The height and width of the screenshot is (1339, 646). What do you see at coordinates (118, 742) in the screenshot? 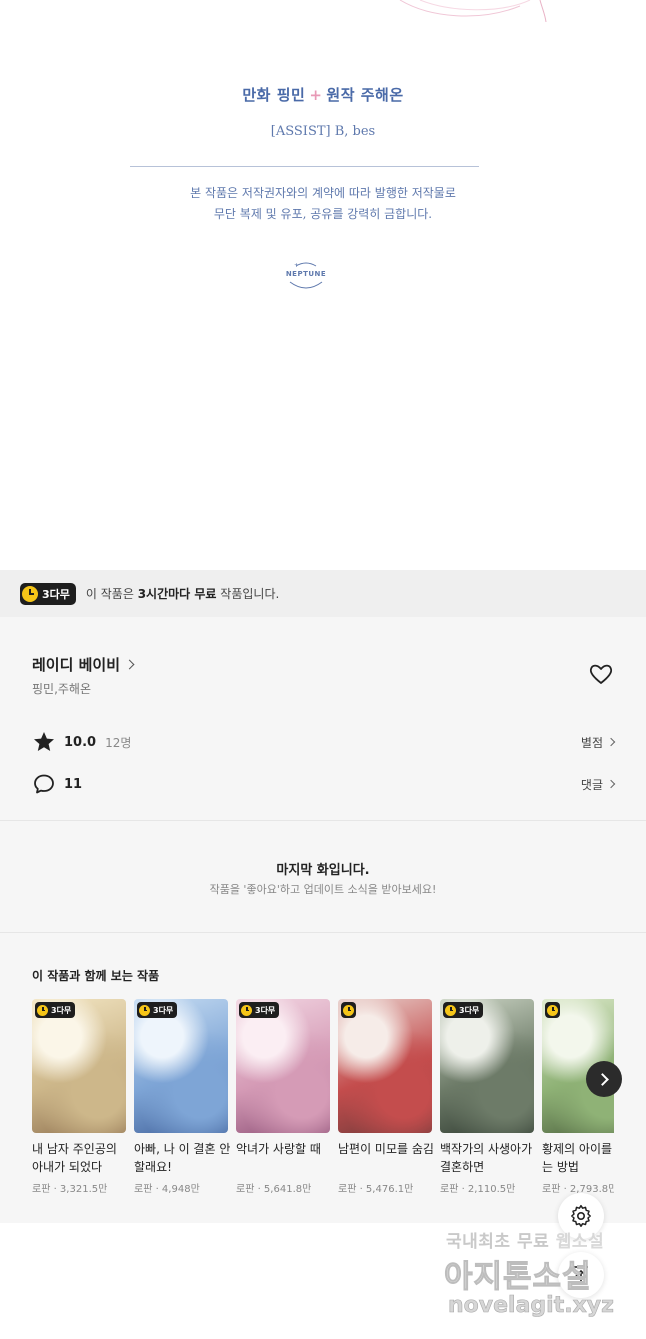
I see `rating-count: 12명` at bounding box center [118, 742].